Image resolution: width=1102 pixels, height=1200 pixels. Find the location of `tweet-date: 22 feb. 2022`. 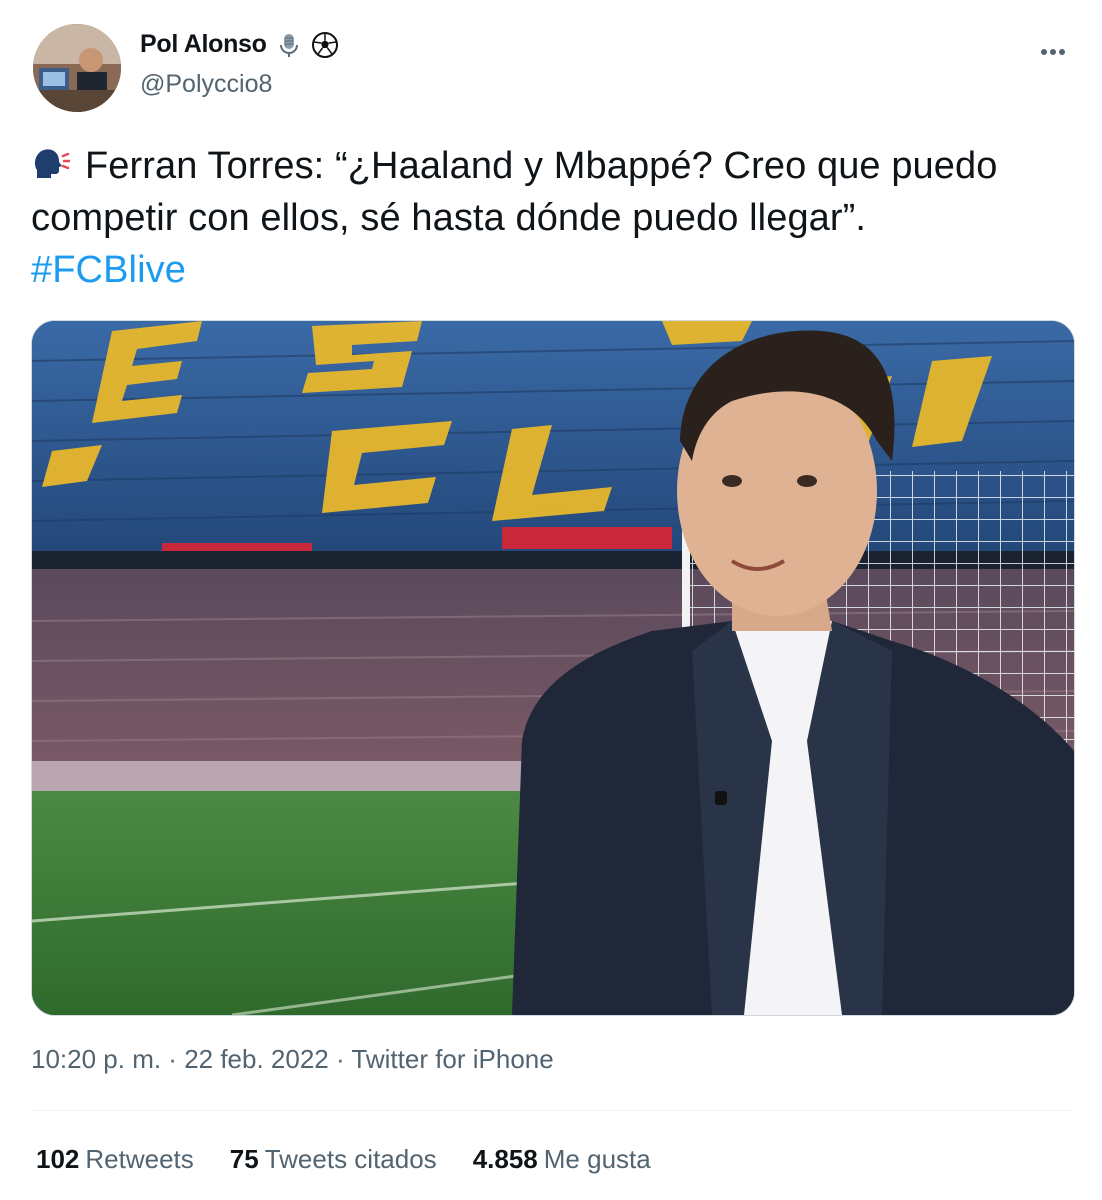

tweet-date: 22 feb. 2022 is located at coordinates (256, 1059).